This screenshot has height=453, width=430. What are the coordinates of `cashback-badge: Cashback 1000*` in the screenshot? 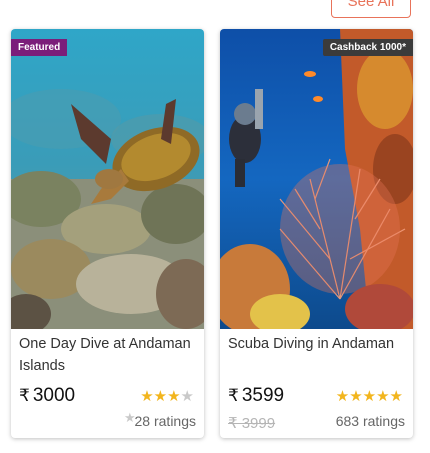 It's located at (367, 47).